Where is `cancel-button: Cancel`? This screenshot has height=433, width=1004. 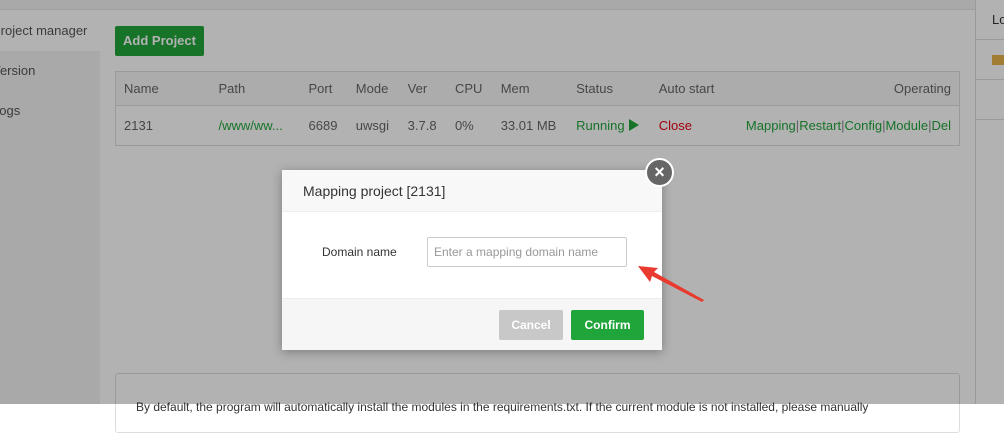 cancel-button: Cancel is located at coordinates (531, 325).